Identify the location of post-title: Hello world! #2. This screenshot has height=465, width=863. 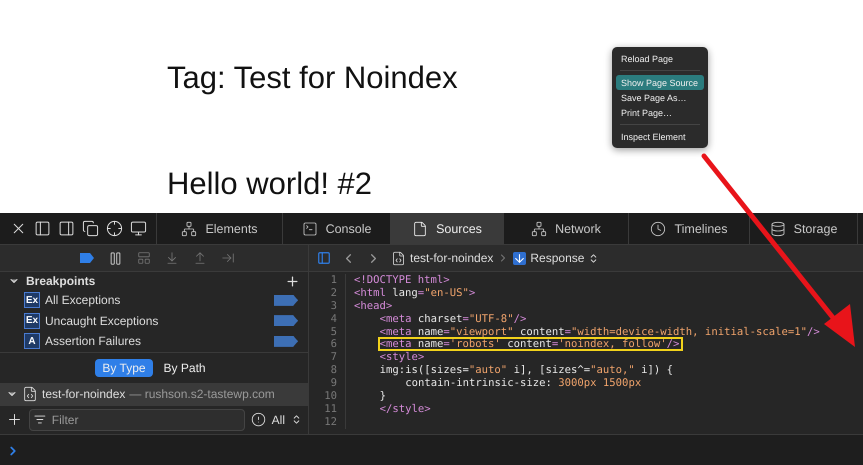
(269, 184).